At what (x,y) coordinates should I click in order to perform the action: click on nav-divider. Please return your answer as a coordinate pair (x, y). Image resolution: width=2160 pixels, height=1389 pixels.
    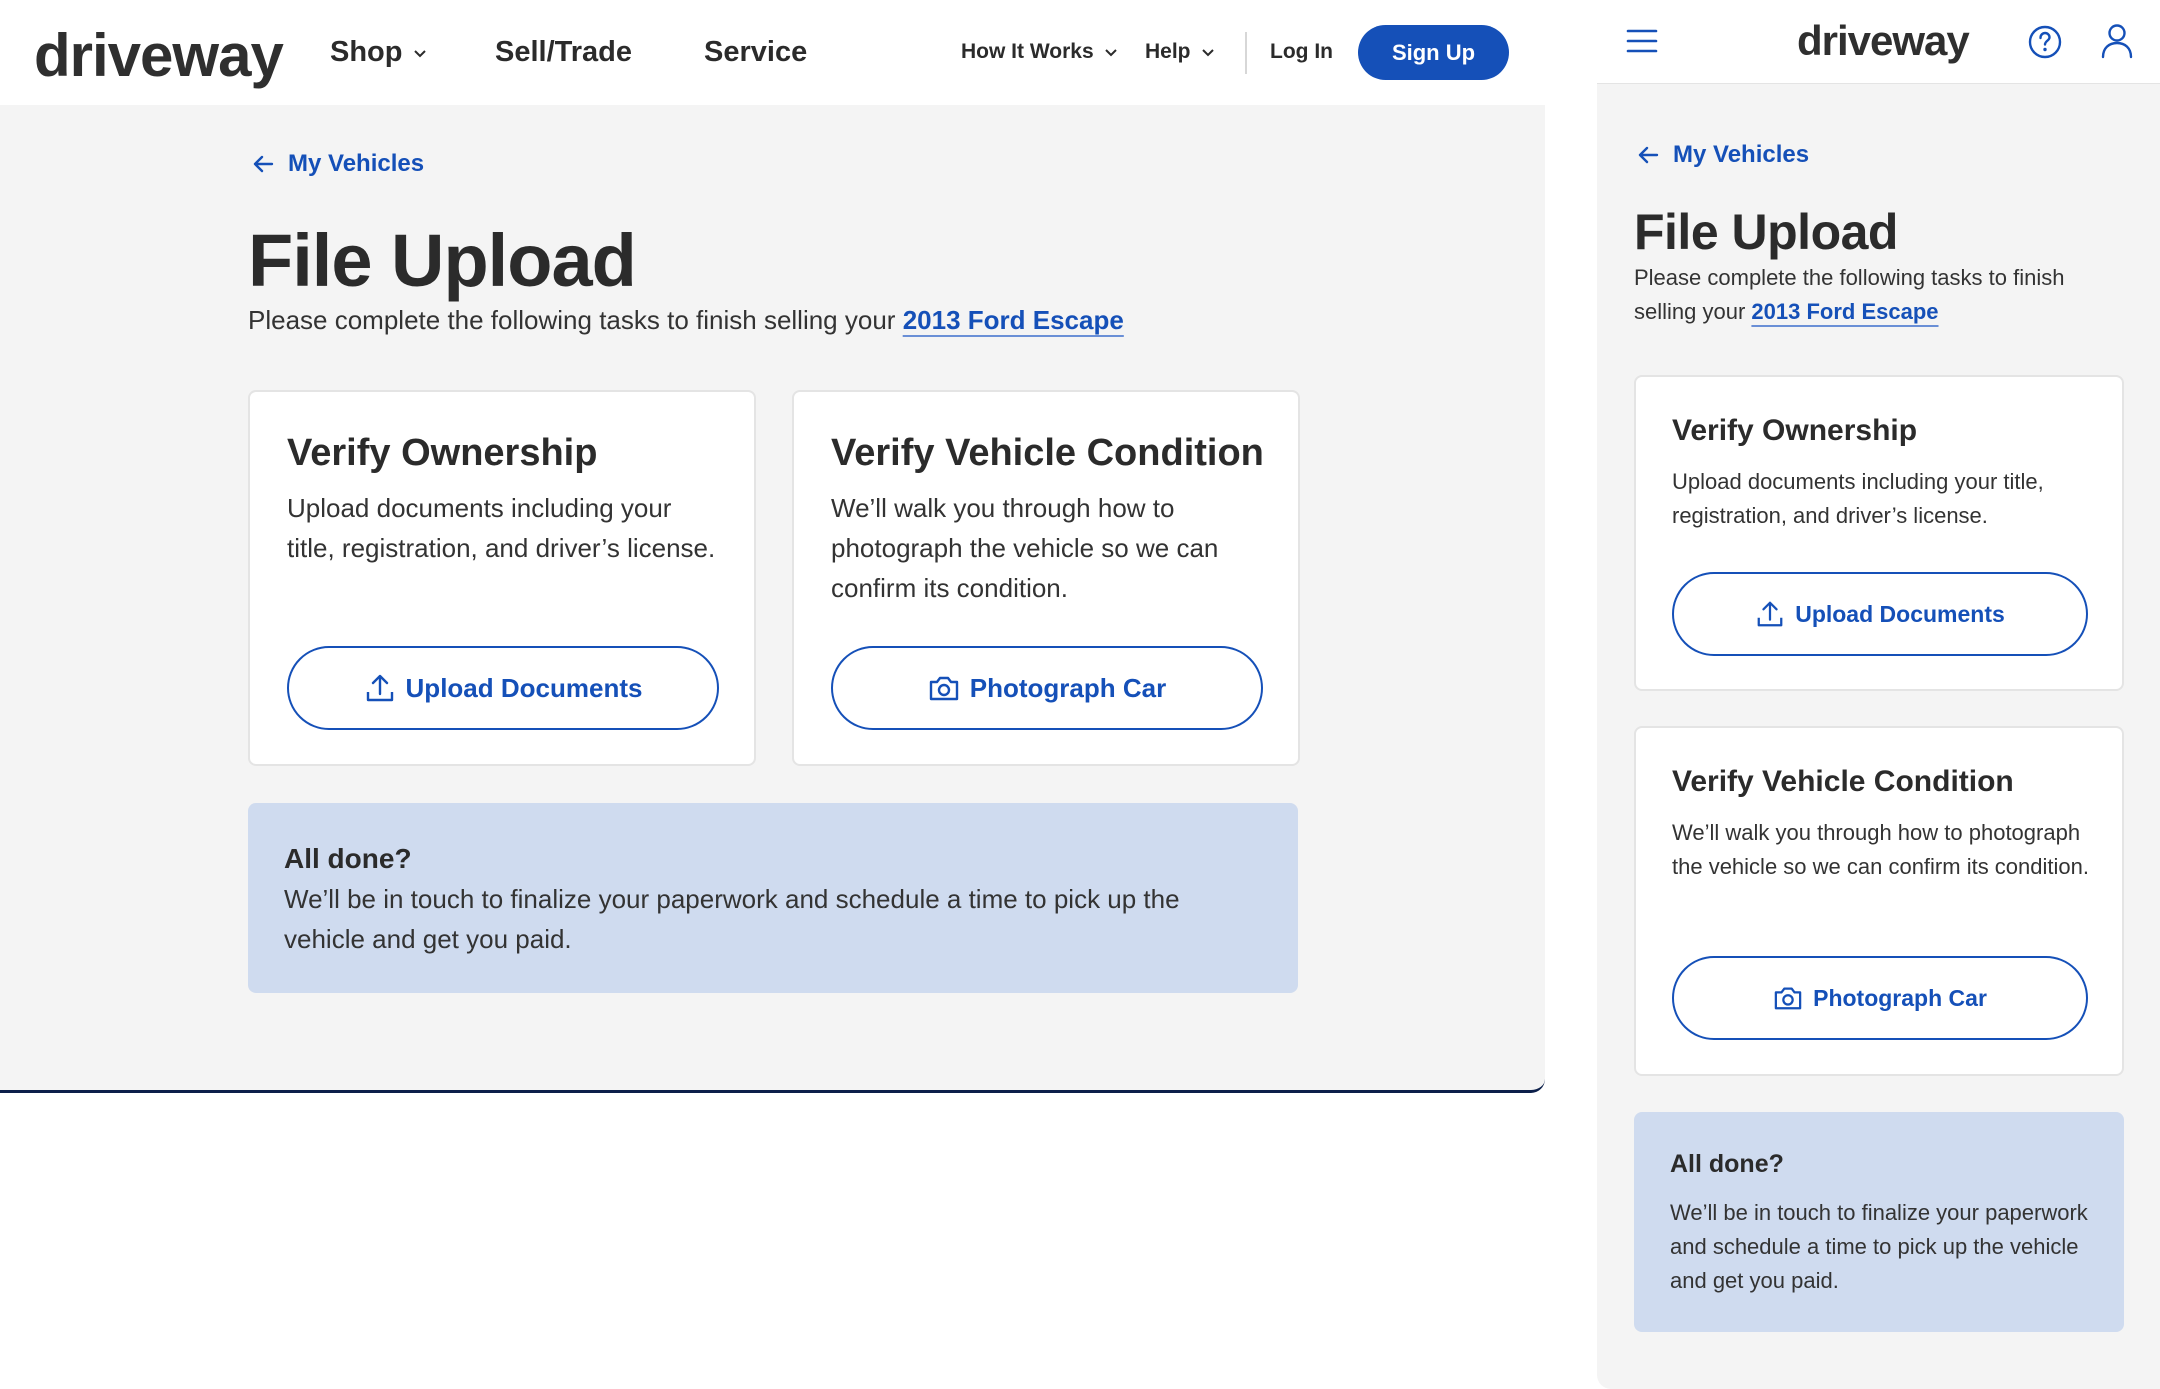
    Looking at the image, I should click on (1246, 53).